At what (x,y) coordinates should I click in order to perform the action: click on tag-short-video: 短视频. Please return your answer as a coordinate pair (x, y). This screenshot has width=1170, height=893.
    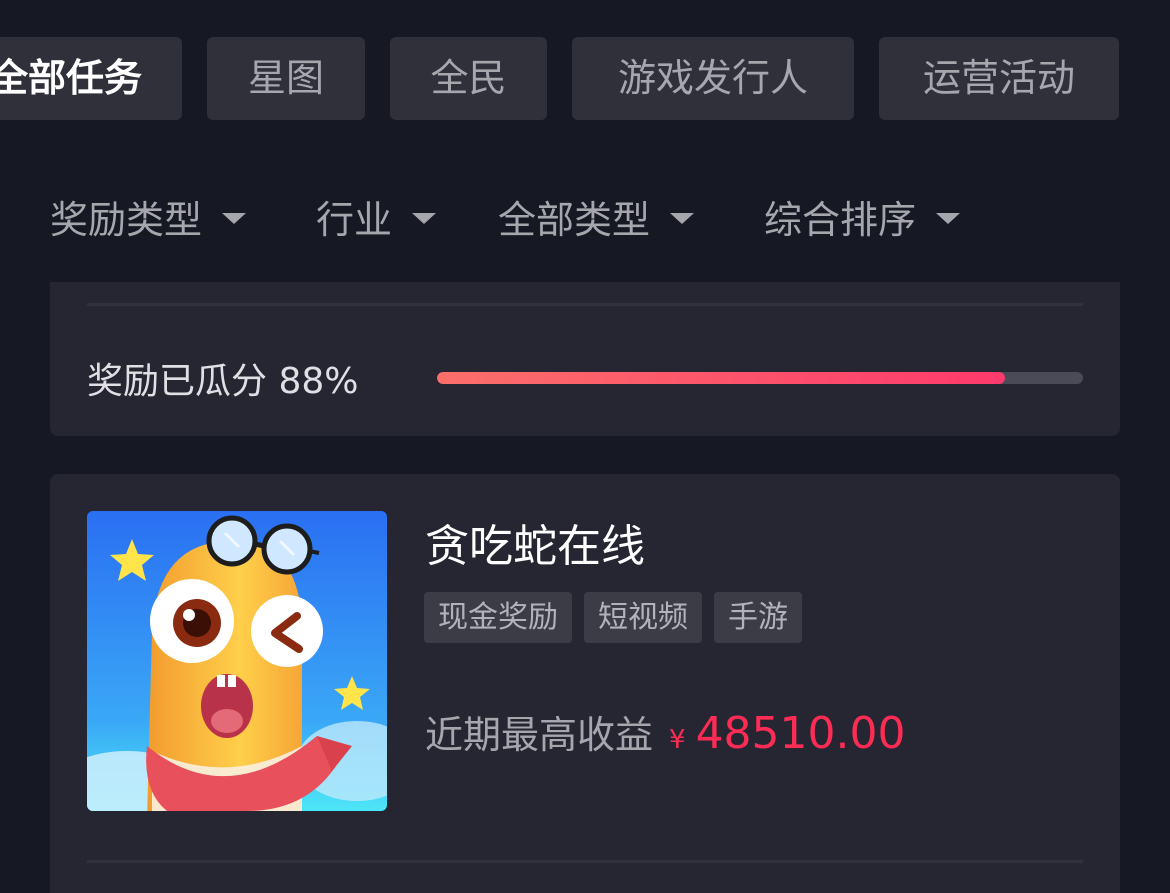
    Looking at the image, I should click on (643, 617).